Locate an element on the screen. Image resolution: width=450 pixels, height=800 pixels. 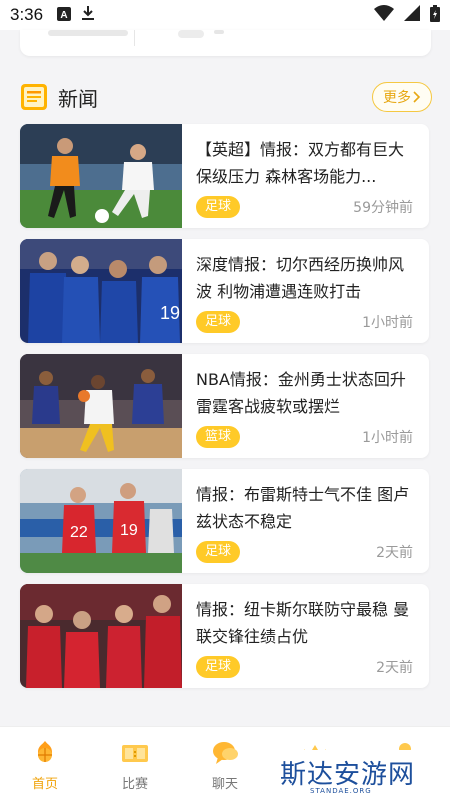
signal-icon is located at coordinates (384, 15).